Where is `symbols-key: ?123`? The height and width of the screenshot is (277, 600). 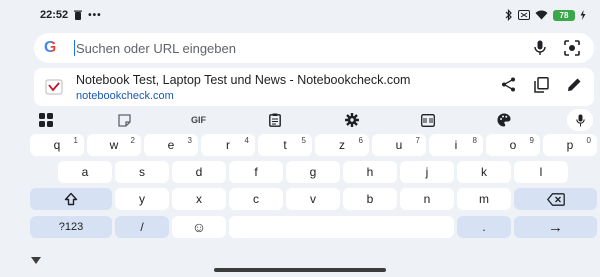 symbols-key: ?123 is located at coordinates (71, 227).